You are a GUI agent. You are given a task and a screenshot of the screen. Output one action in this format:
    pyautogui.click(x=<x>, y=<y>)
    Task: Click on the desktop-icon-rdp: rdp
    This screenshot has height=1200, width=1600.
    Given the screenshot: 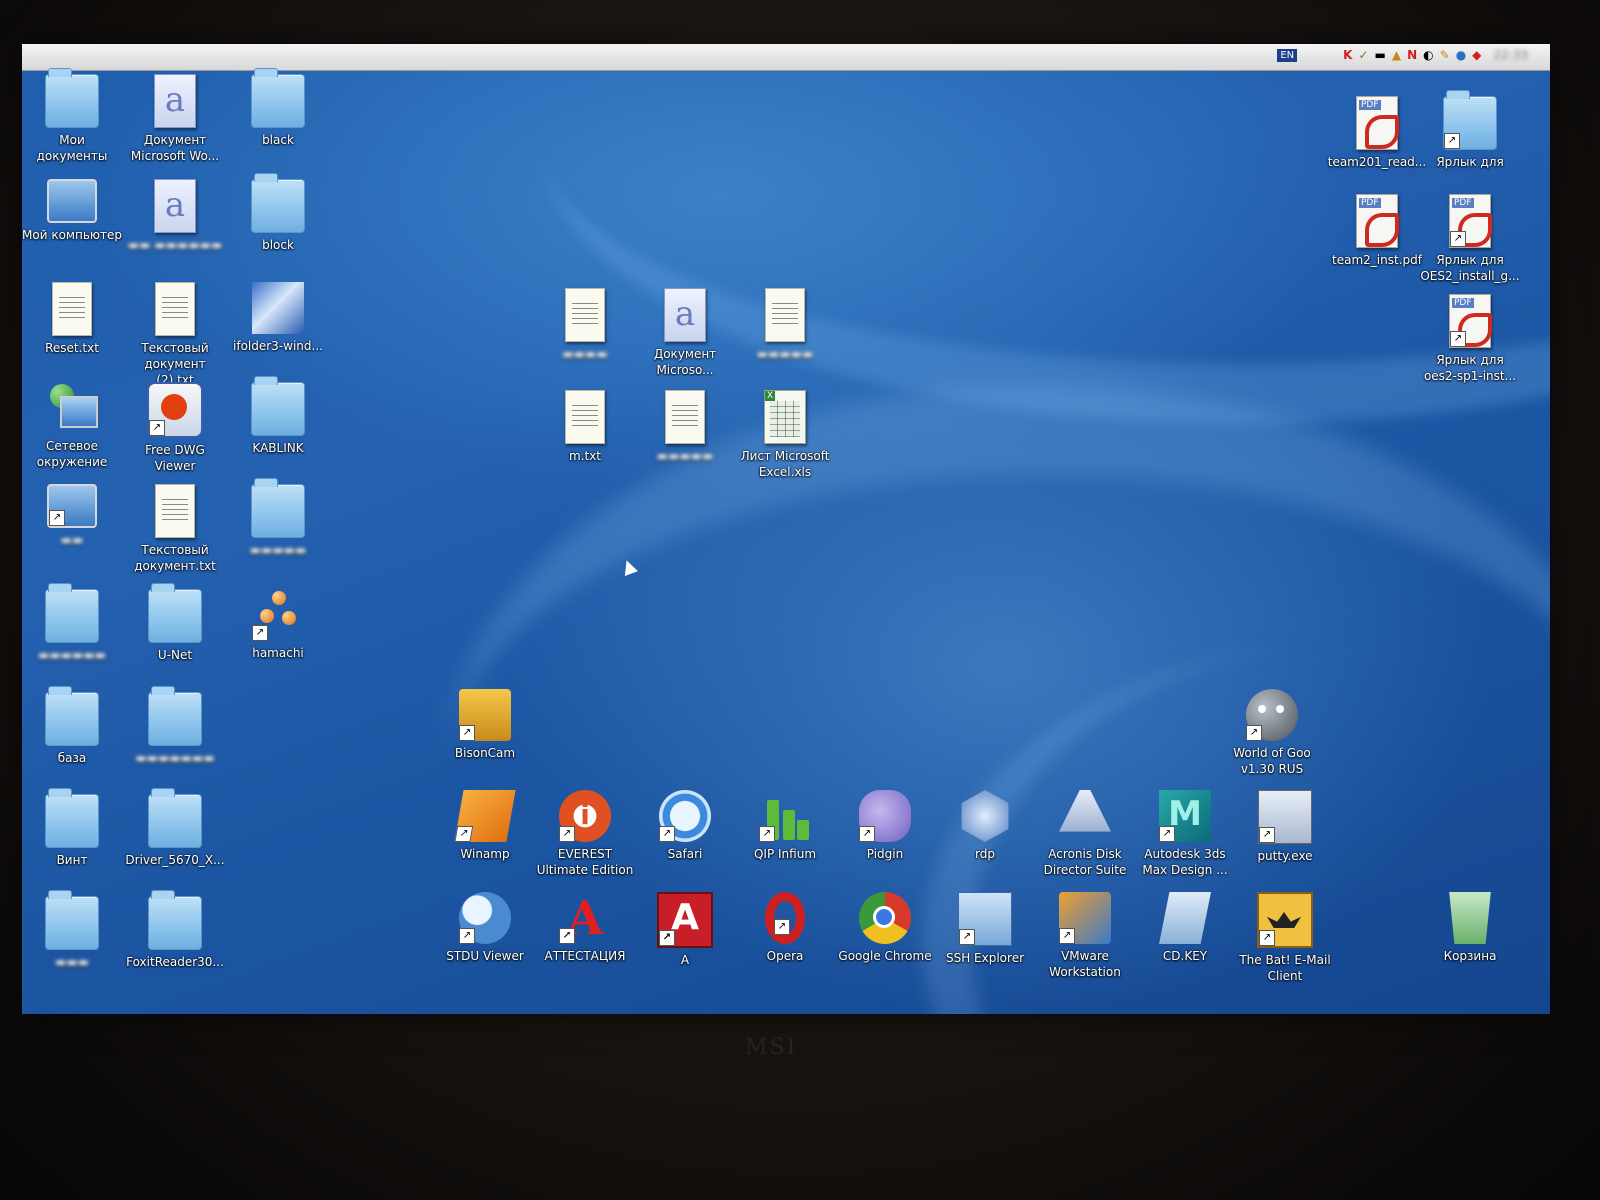 What is the action you would take?
    pyautogui.click(x=985, y=826)
    